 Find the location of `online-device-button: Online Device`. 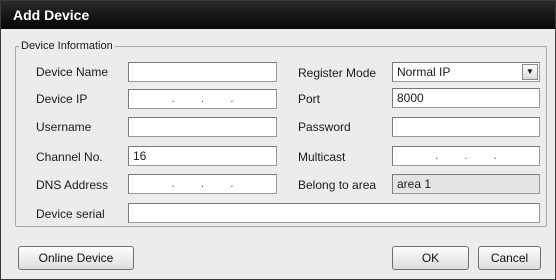

online-device-button: Online Device is located at coordinates (76, 258).